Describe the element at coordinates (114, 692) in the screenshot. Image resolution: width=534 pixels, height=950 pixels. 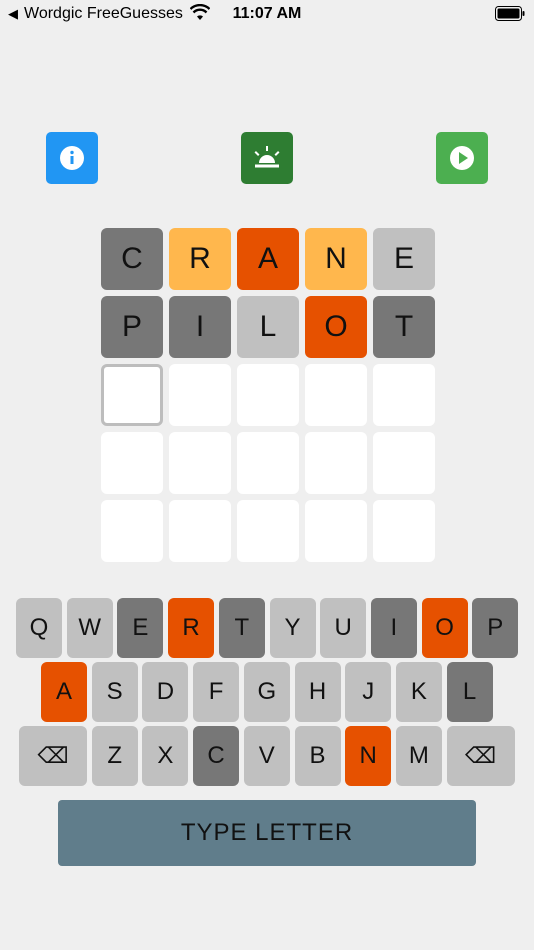
I see `key-s: S` at that location.